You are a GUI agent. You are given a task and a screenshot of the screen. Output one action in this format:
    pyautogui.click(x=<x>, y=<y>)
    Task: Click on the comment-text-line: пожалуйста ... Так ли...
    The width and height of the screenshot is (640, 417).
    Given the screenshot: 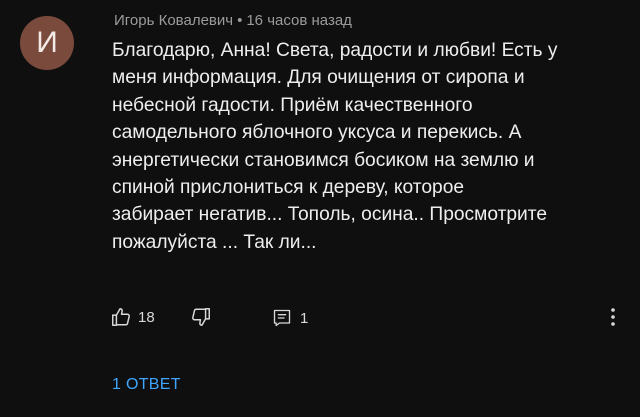 What is the action you would take?
    pyautogui.click(x=214, y=242)
    